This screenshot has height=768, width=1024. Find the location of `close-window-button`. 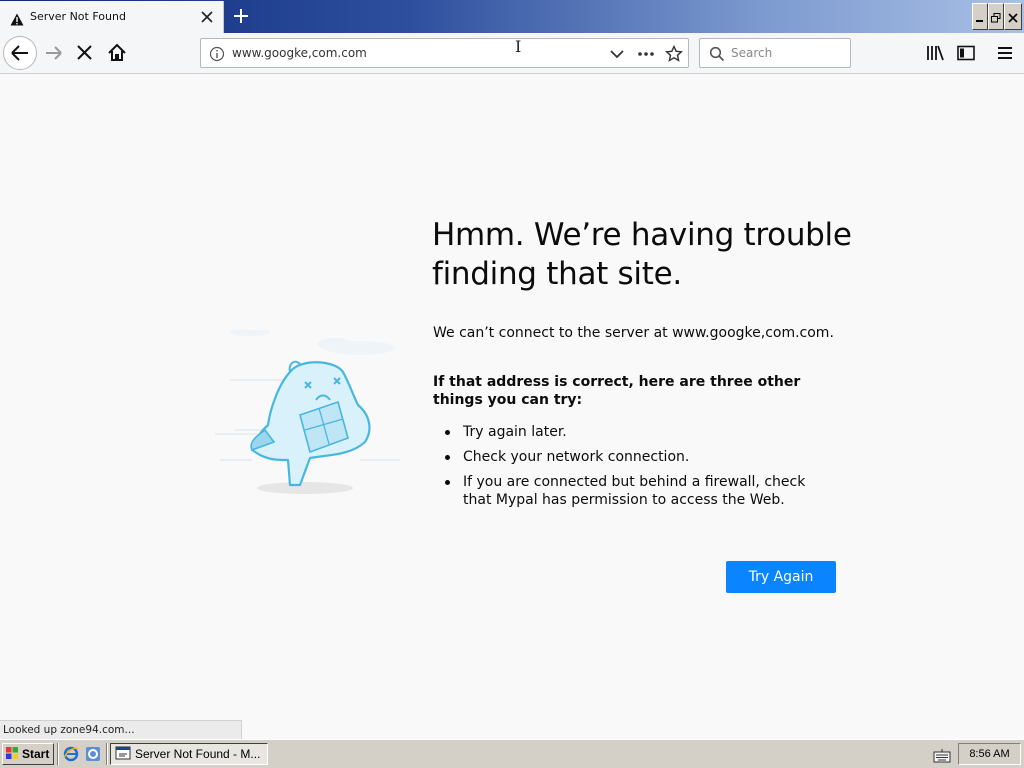

close-window-button is located at coordinates (1013, 16).